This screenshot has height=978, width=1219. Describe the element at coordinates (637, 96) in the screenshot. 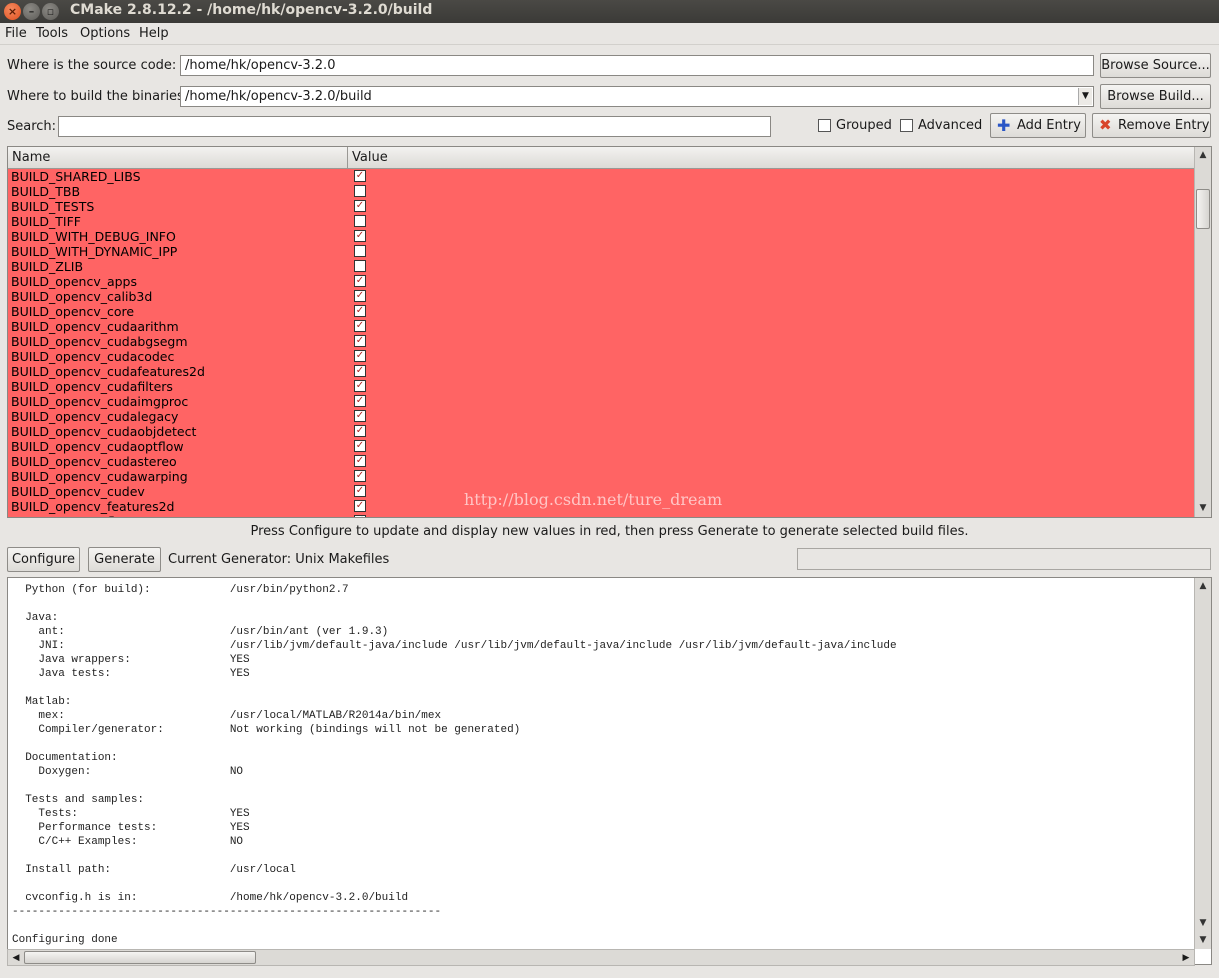

I see `build-path-combo: /home/hk/opencv-3.2.0/build ▼` at that location.